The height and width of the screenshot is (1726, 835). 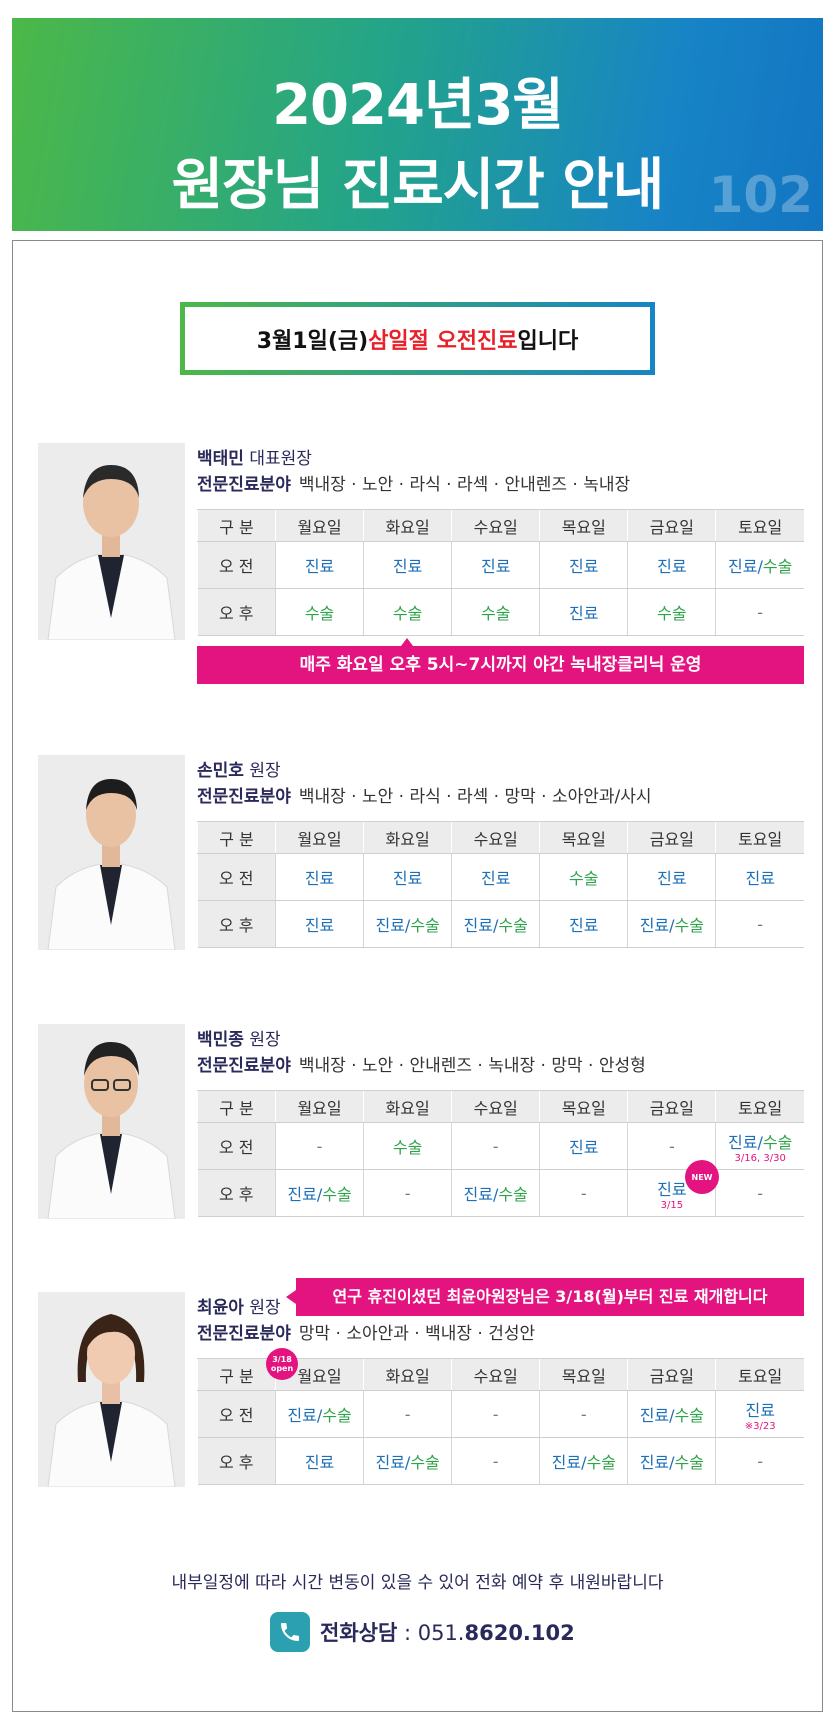 I want to click on resume-notice-banner: 연구 휴진이셨던 최윤아원장님은 3/18(월)부터 진료 재개합니다, so click(x=550, y=1297).